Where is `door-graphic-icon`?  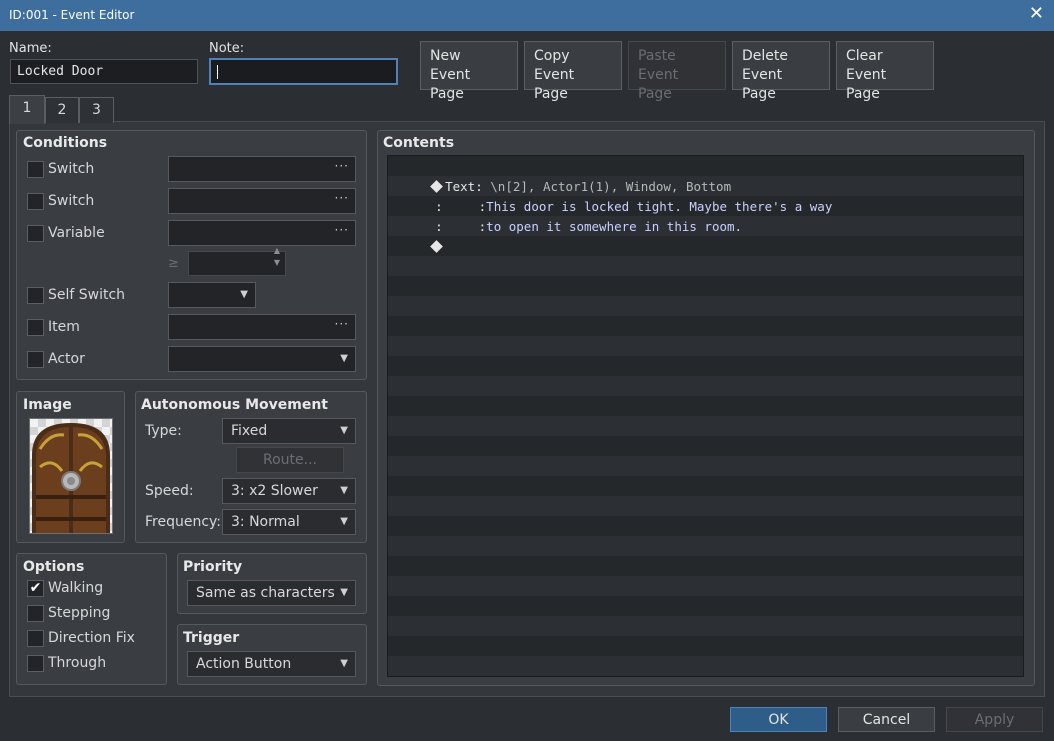 door-graphic-icon is located at coordinates (71, 476).